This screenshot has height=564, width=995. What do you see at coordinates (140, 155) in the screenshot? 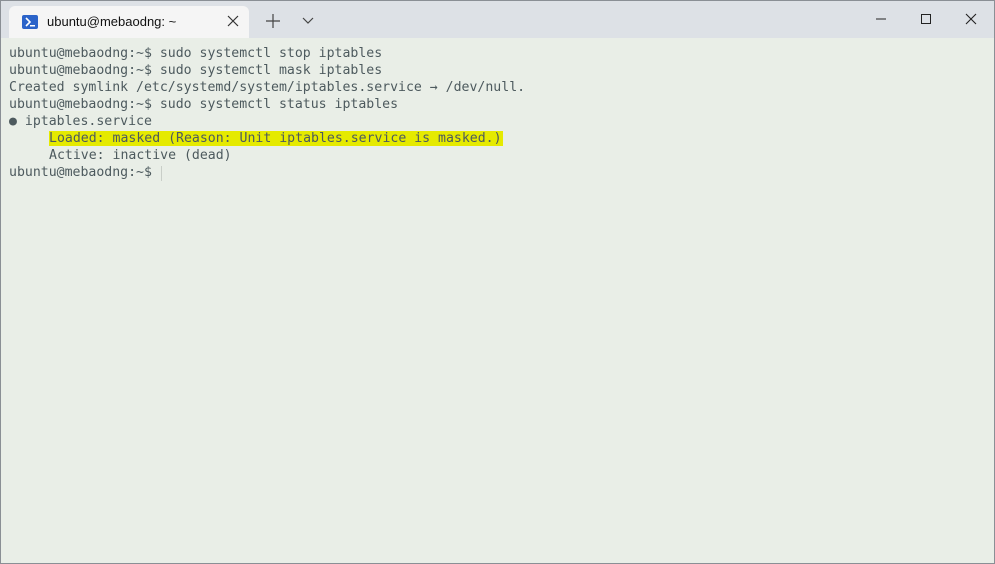
I see `terminal-line: Active: inactive (dead)` at bounding box center [140, 155].